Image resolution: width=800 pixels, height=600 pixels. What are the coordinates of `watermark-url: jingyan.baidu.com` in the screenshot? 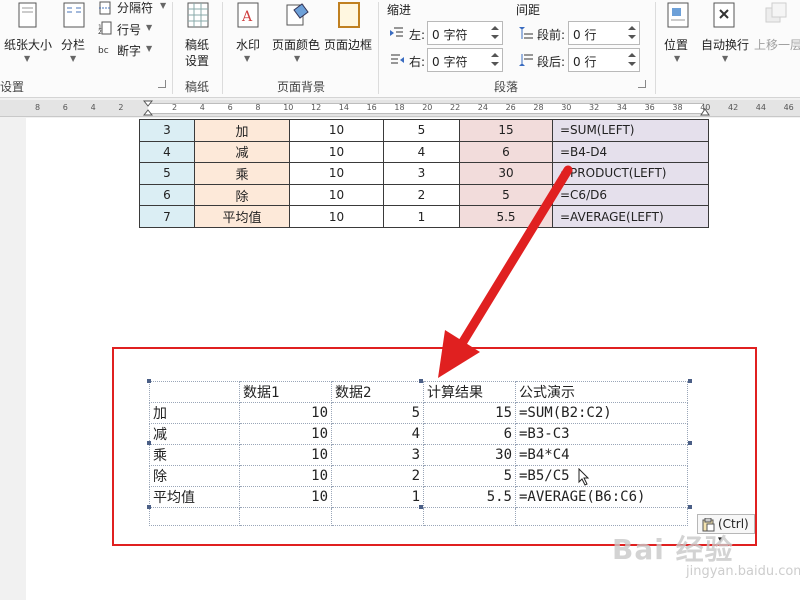 It's located at (743, 571).